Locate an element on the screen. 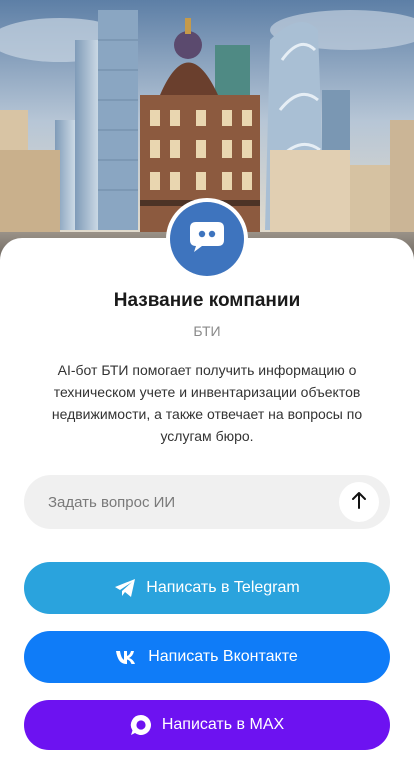  arrow-up-icon is located at coordinates (359, 502).